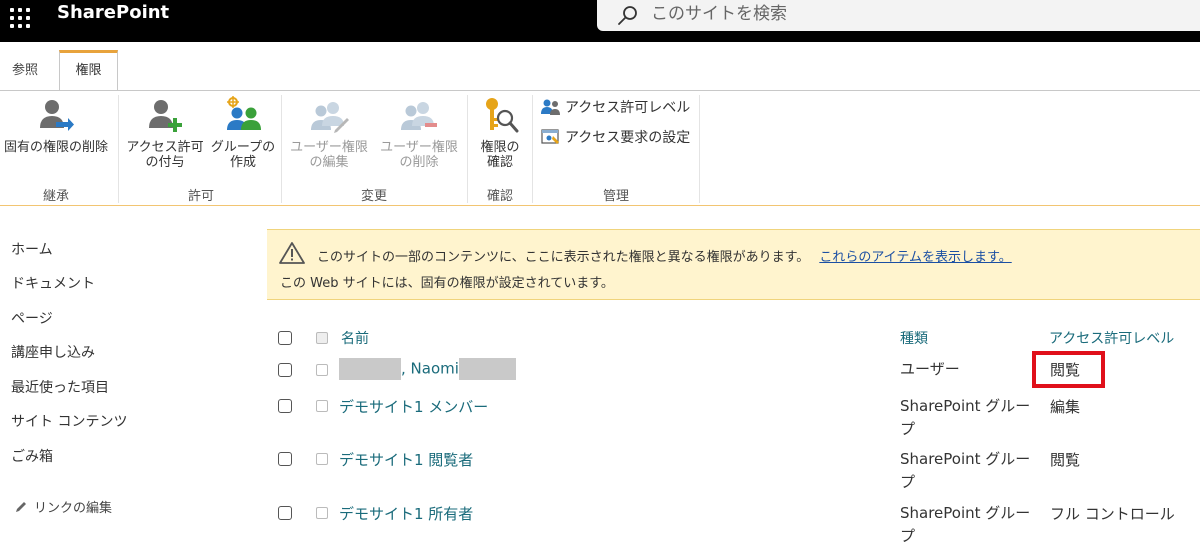  What do you see at coordinates (627, 15) in the screenshot?
I see `search-icon` at bounding box center [627, 15].